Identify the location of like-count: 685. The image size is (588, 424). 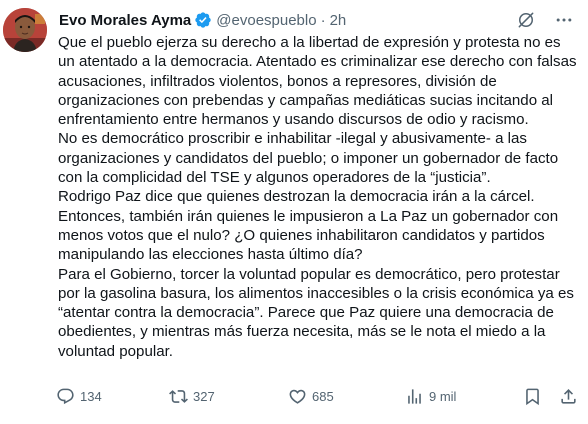
(323, 396).